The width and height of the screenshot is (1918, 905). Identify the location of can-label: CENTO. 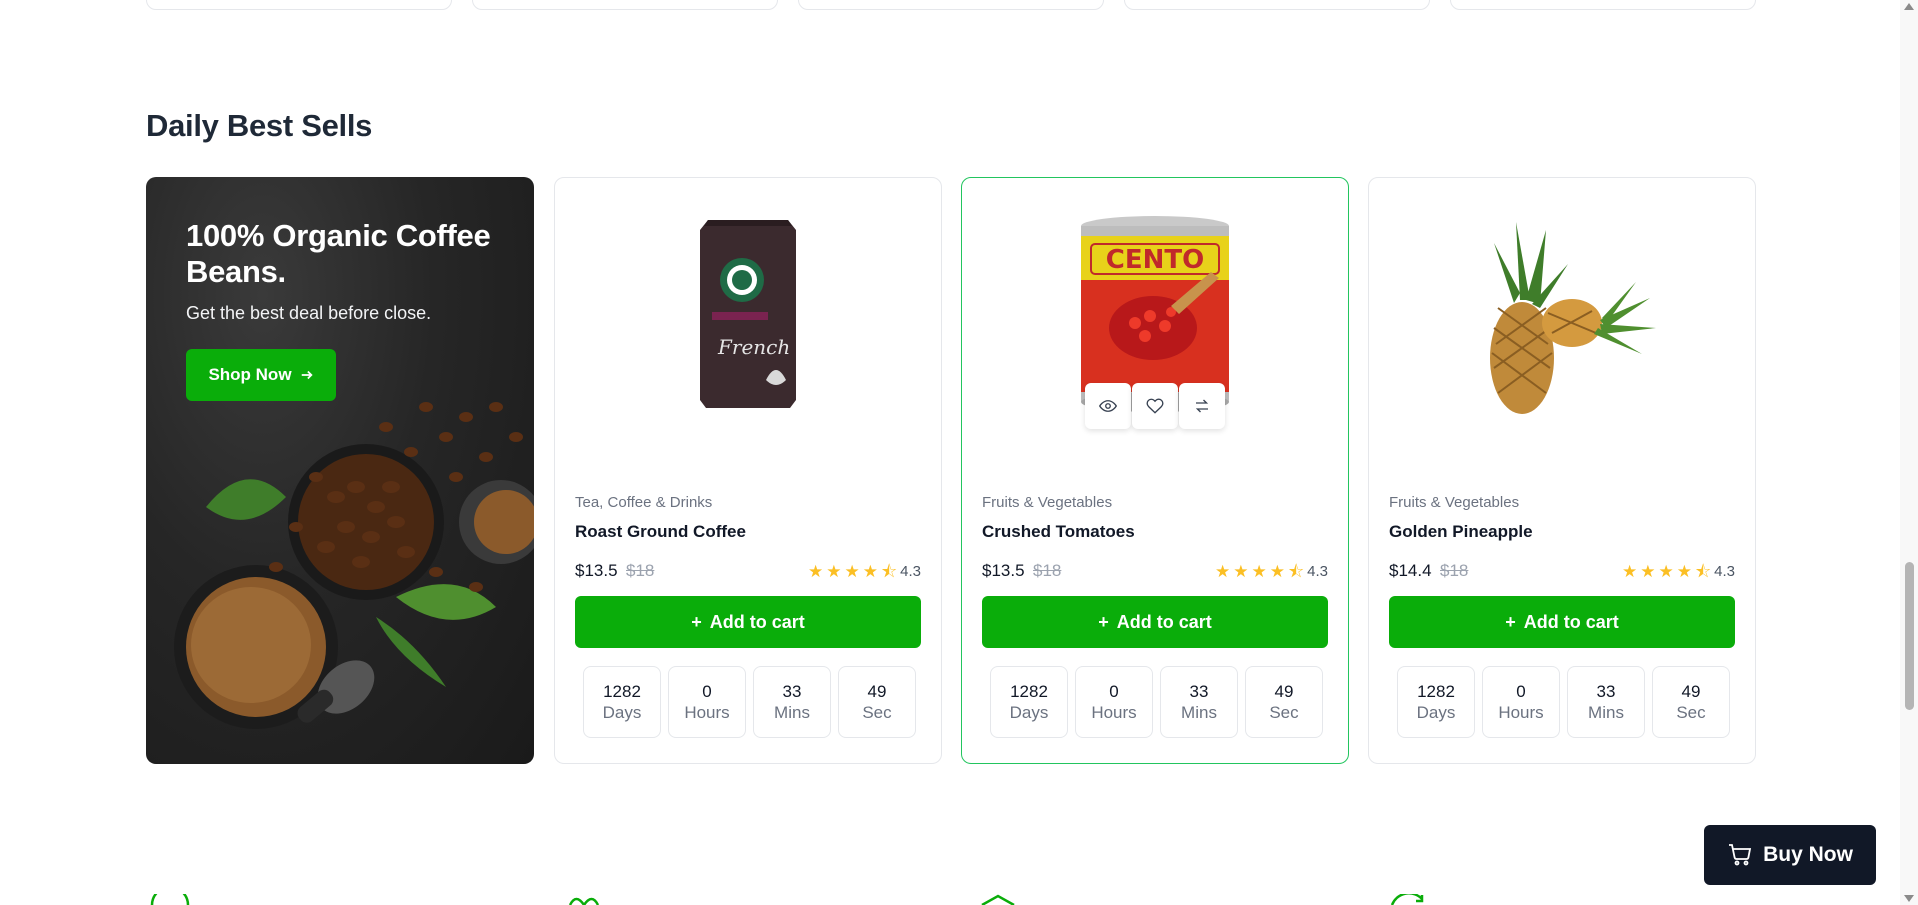
(1155, 260).